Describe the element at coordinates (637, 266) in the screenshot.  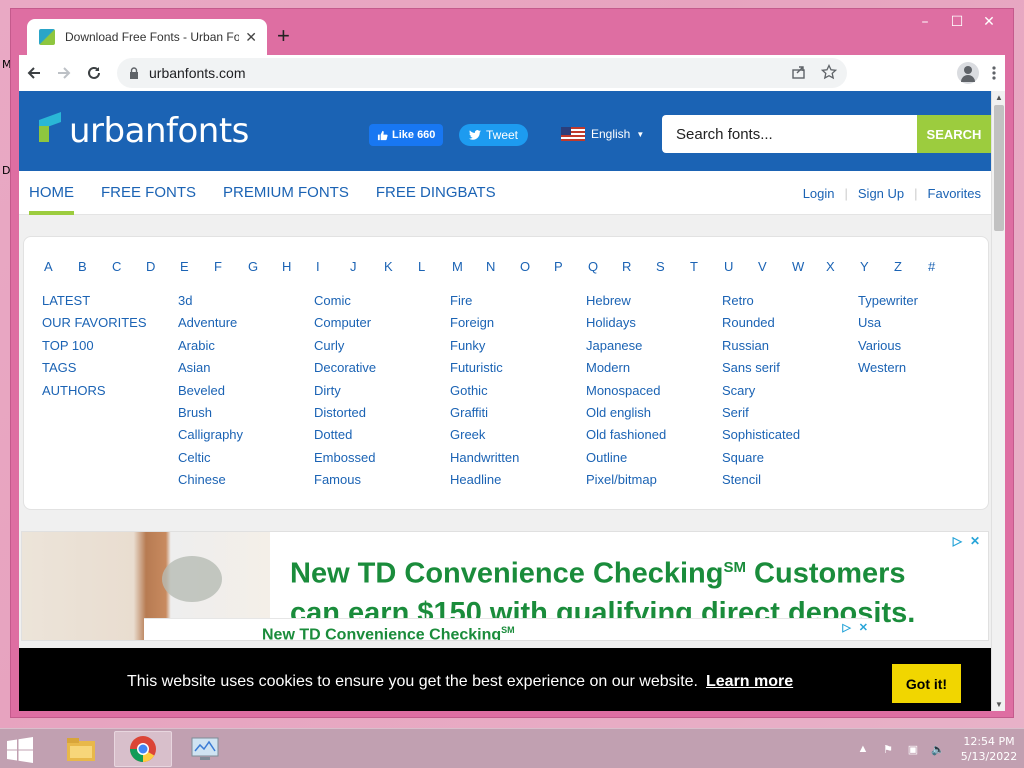
I see `alphabet-letter: R` at that location.